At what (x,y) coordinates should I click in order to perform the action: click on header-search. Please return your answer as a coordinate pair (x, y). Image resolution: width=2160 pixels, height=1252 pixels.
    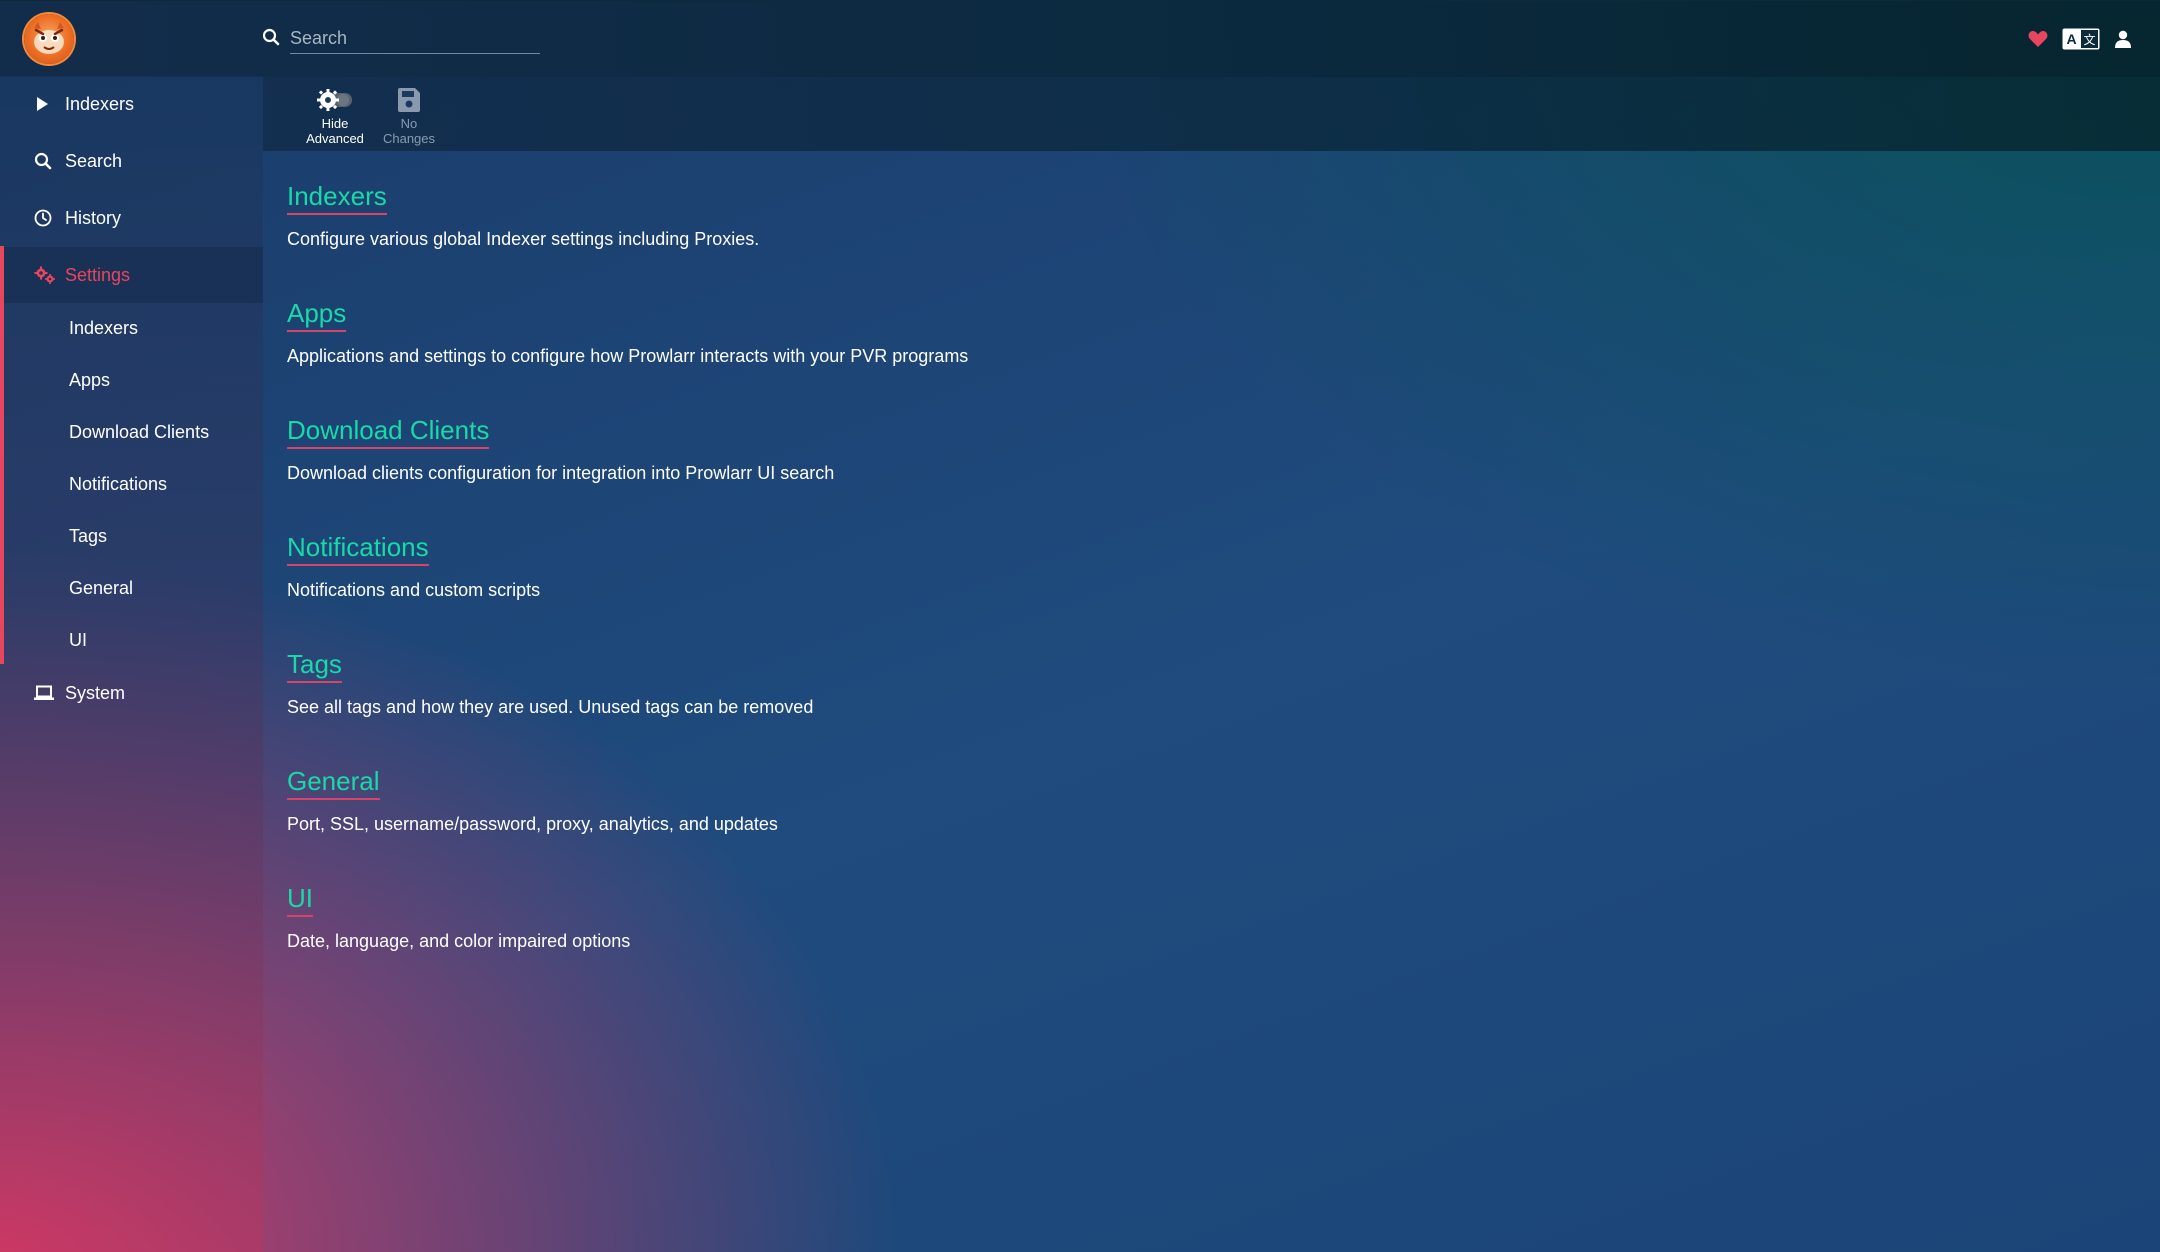
    Looking at the image, I should click on (401, 39).